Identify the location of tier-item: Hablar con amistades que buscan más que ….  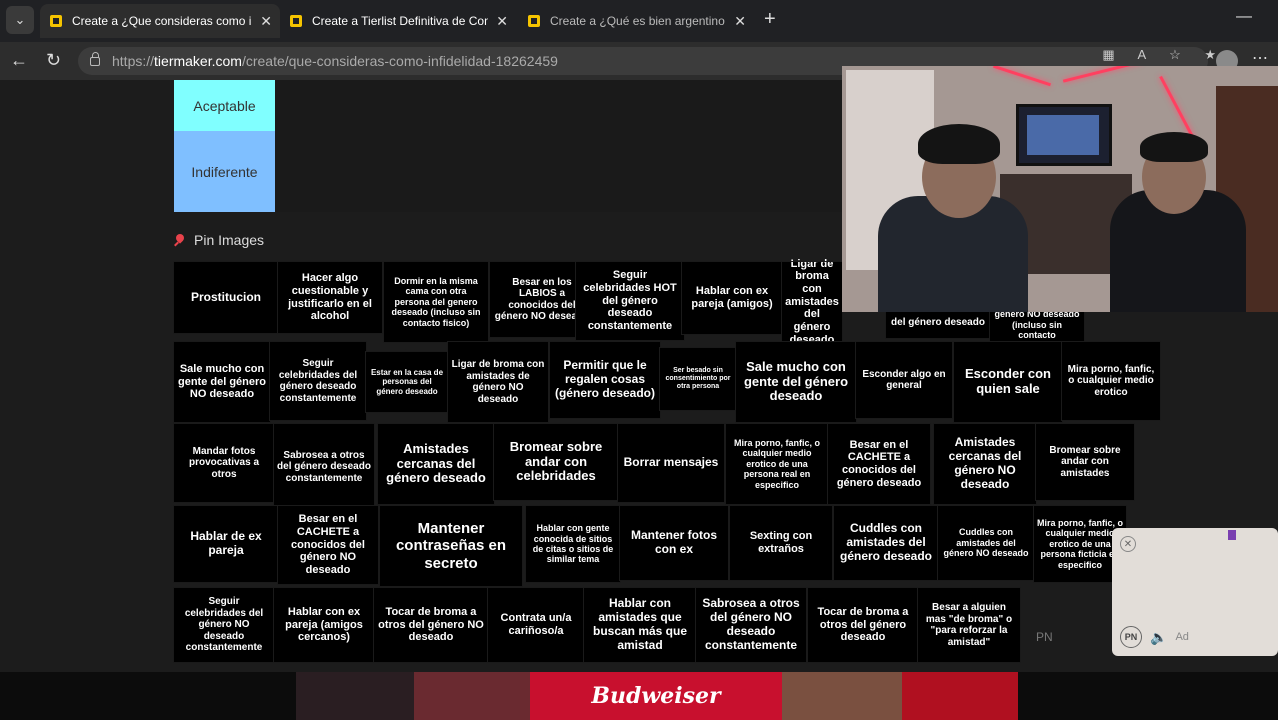
(640, 625).